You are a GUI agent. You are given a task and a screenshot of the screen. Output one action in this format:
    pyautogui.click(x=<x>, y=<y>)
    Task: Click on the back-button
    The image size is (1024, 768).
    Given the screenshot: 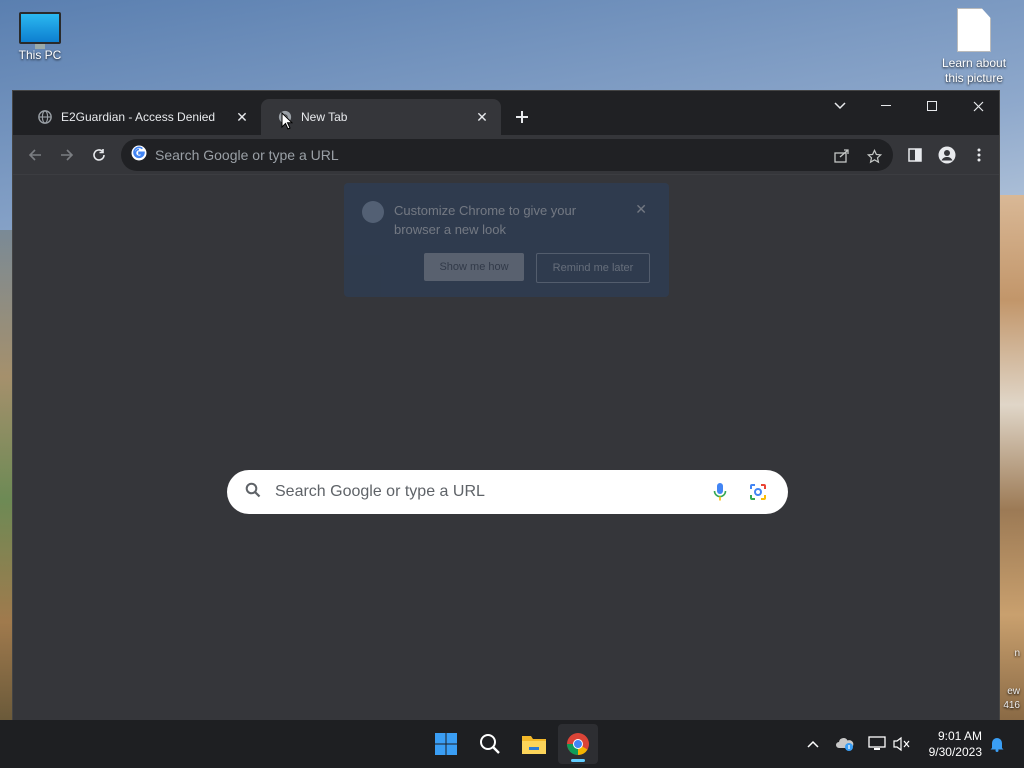 What is the action you would take?
    pyautogui.click(x=35, y=155)
    